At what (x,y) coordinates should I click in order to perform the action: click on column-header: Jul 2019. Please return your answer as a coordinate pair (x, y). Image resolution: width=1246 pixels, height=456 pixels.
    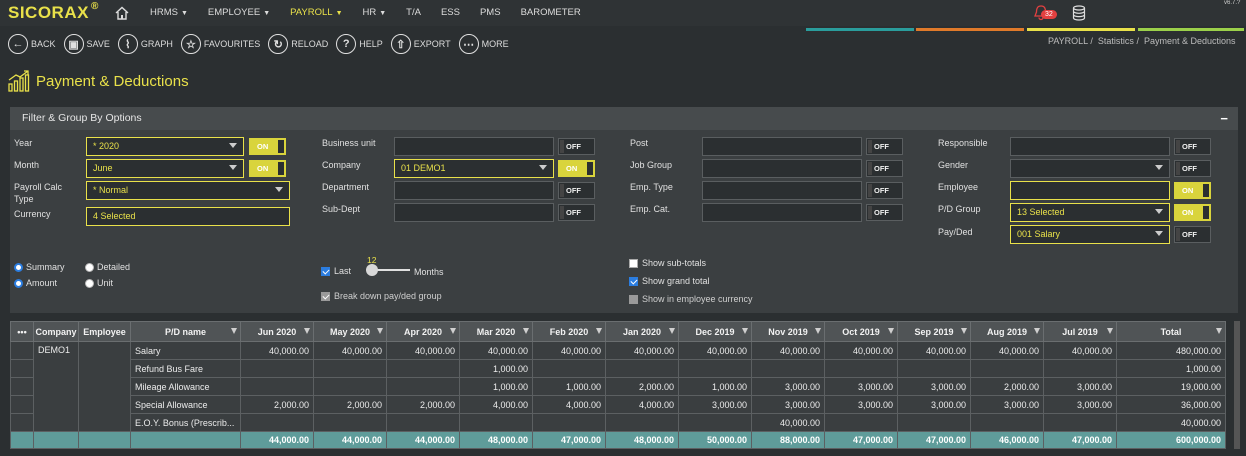
    Looking at the image, I should click on (1080, 331).